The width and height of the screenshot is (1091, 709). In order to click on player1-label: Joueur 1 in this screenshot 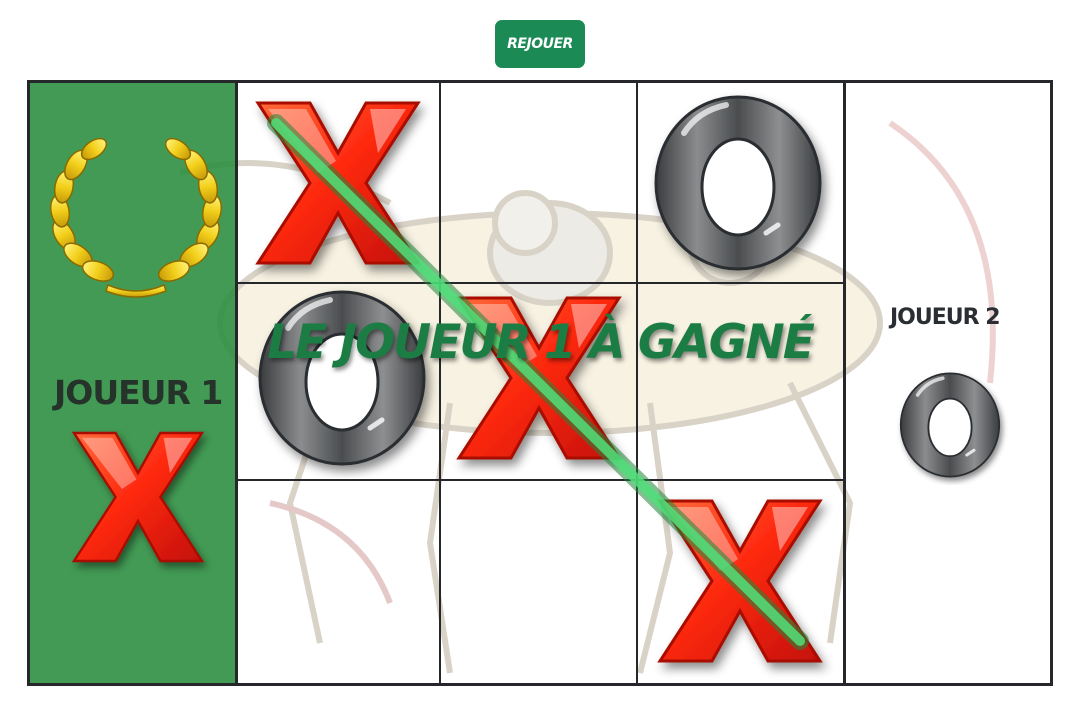, I will do `click(138, 392)`.